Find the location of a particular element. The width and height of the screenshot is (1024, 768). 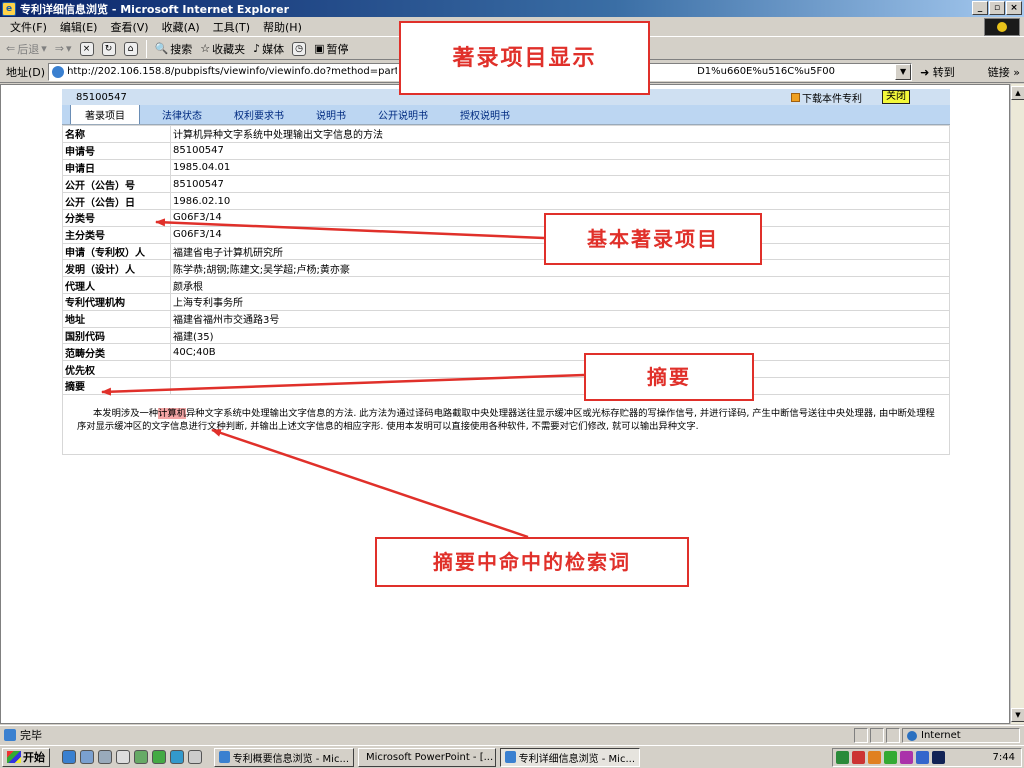

security-zone: Internet is located at coordinates (961, 735).